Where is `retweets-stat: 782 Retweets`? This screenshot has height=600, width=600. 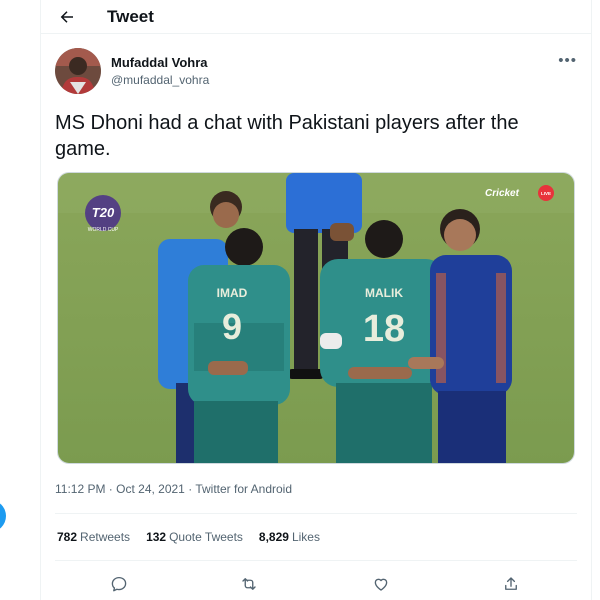
retweets-stat: 782 Retweets is located at coordinates (93, 537).